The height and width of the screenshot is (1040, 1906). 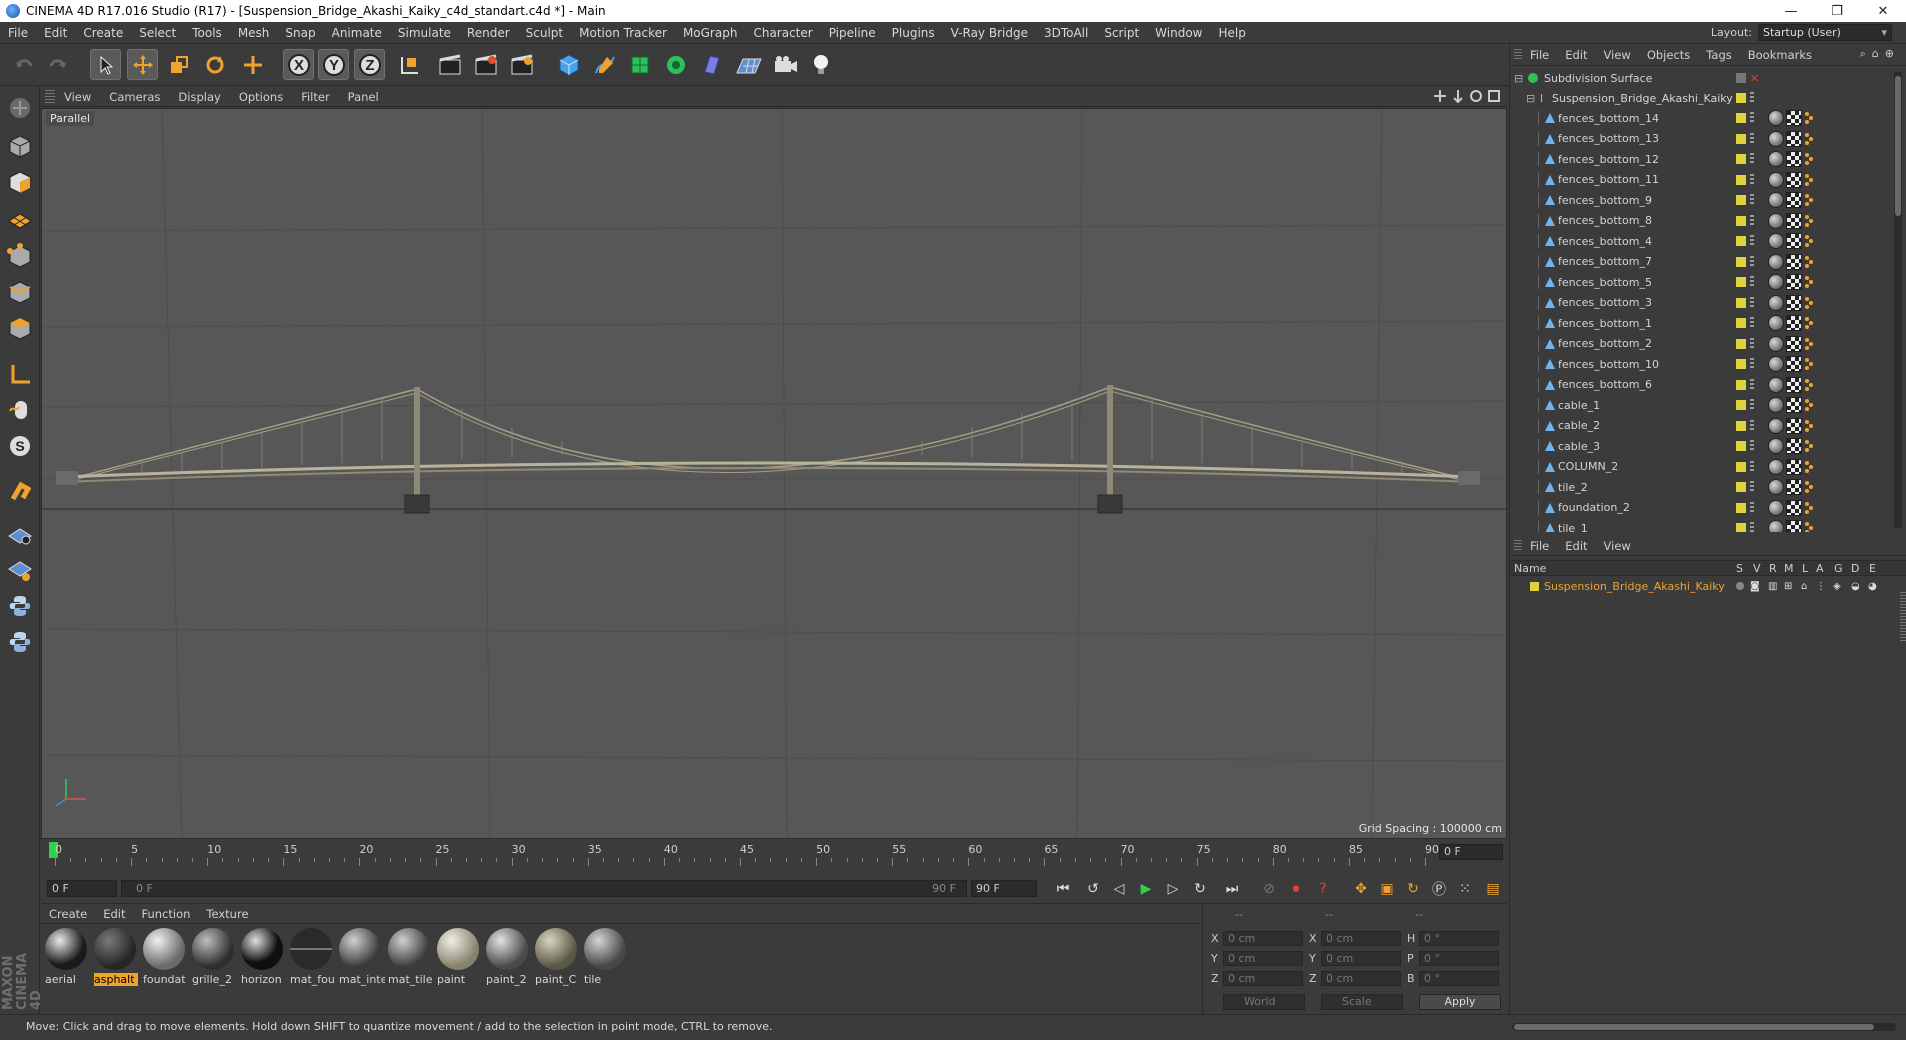 What do you see at coordinates (782, 33) in the screenshot?
I see `menu-character: Character` at bounding box center [782, 33].